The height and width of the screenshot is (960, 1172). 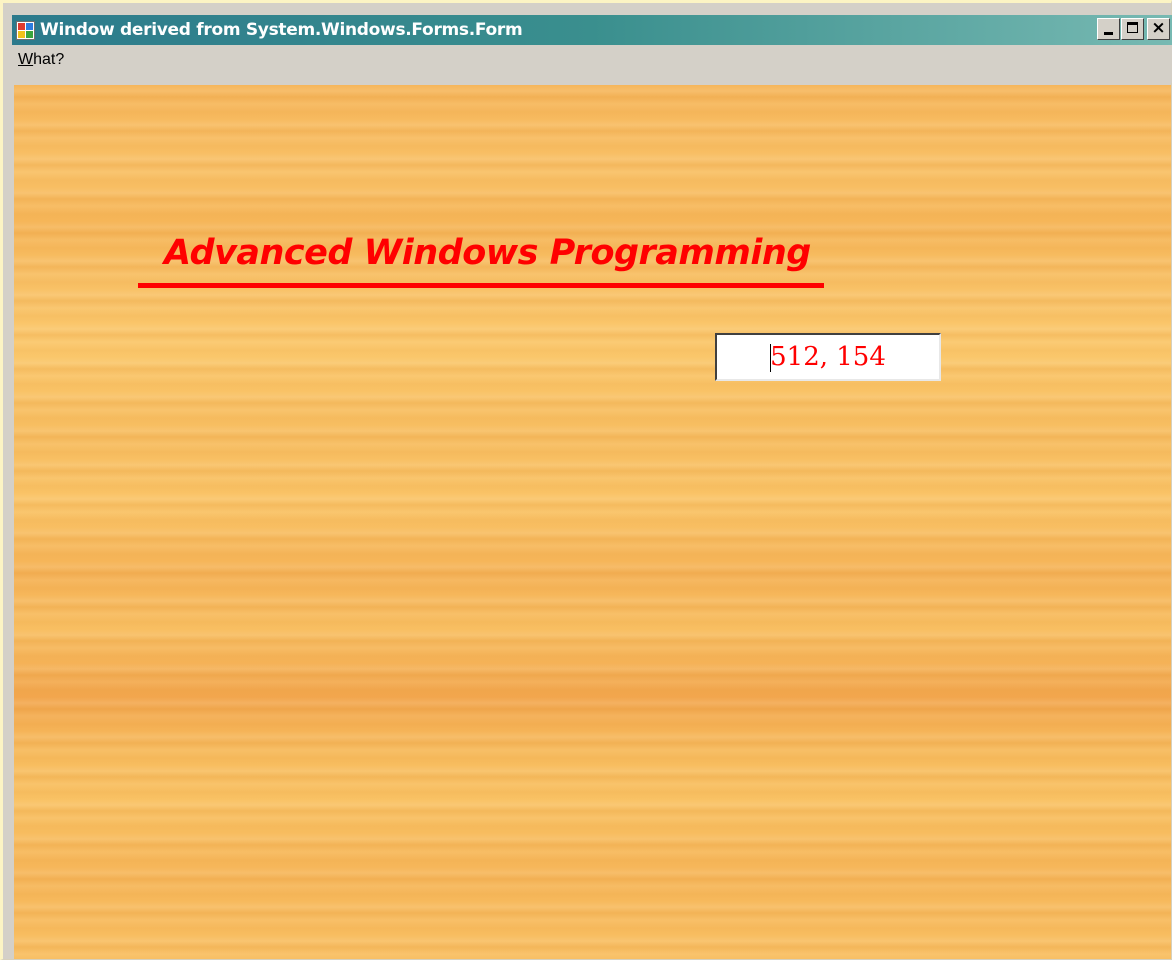 I want to click on menu-item-label: hat?, so click(x=49, y=59).